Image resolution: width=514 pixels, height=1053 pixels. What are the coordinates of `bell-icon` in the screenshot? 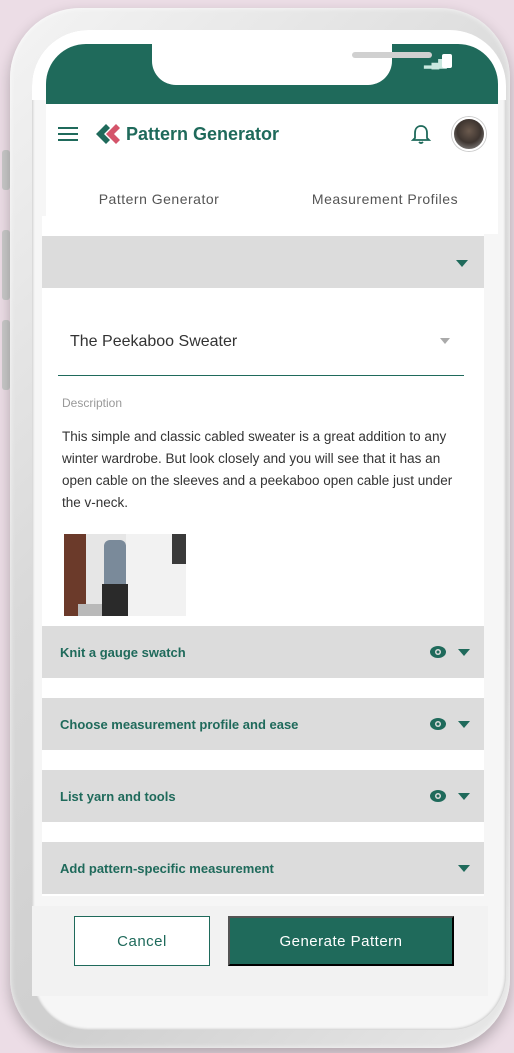 It's located at (421, 134).